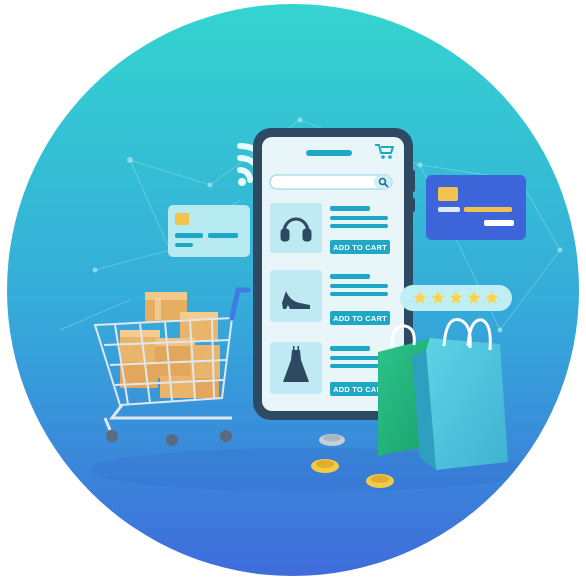  What do you see at coordinates (331, 182) in the screenshot?
I see `search-input` at bounding box center [331, 182].